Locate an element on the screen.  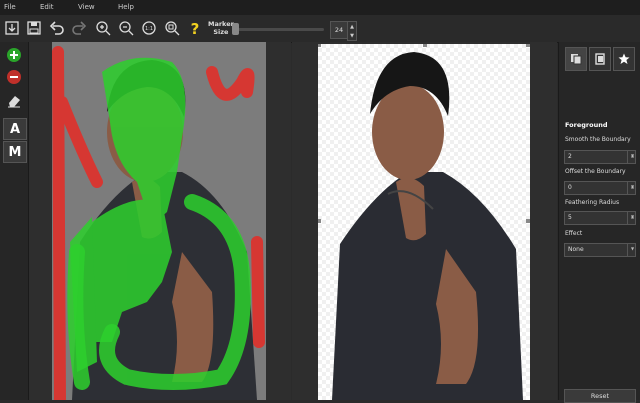
tab-background is located at coordinates (600, 59).